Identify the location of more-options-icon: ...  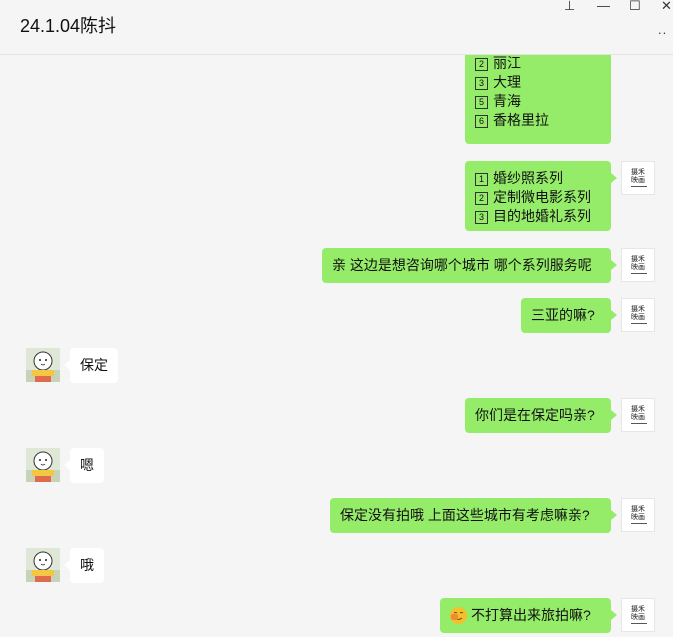
(662, 29).